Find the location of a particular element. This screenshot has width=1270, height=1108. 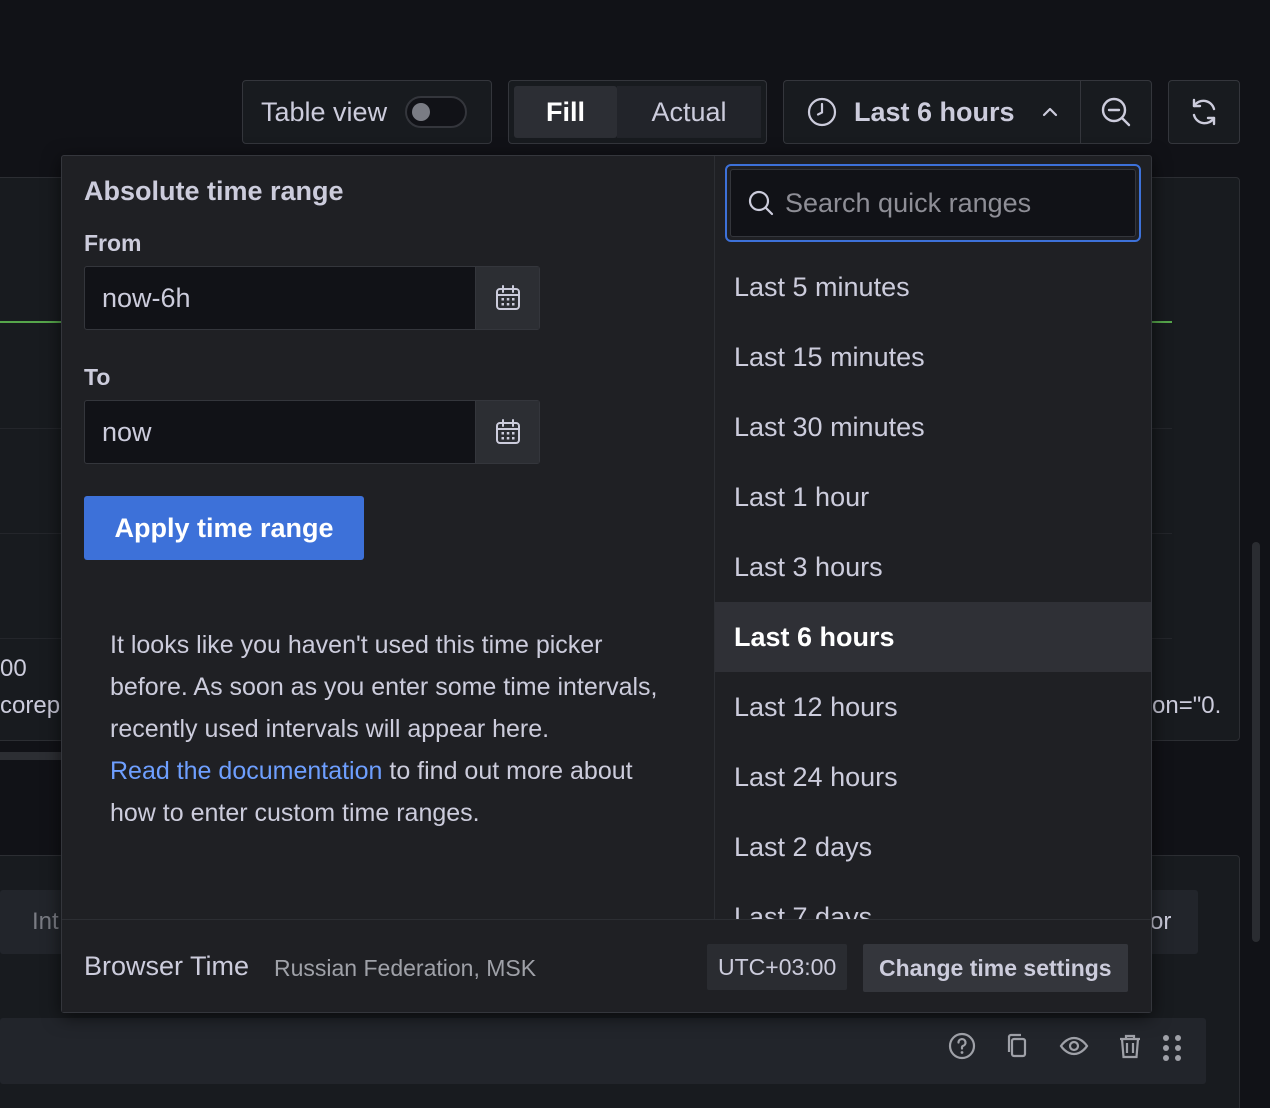

documentation-link: Read the documentation is located at coordinates (246, 771).